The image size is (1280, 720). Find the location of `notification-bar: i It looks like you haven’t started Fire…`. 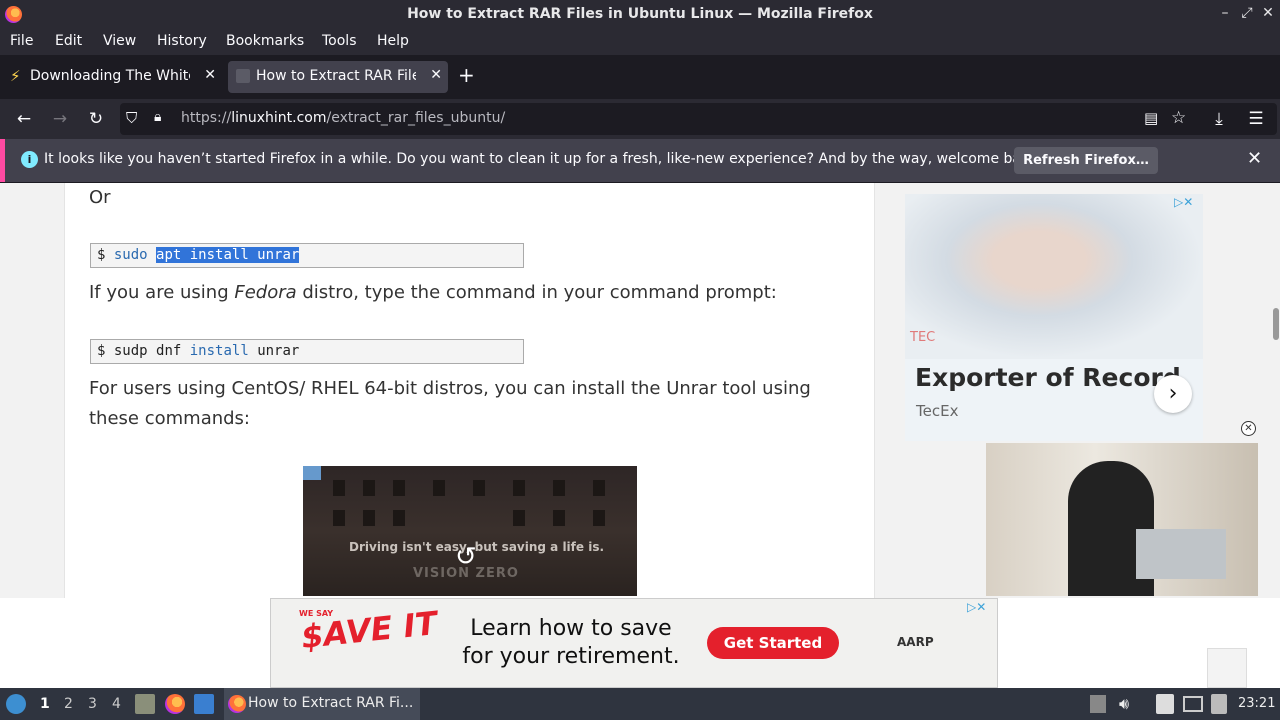

notification-bar: i It looks like you haven’t started Fire… is located at coordinates (640, 160).